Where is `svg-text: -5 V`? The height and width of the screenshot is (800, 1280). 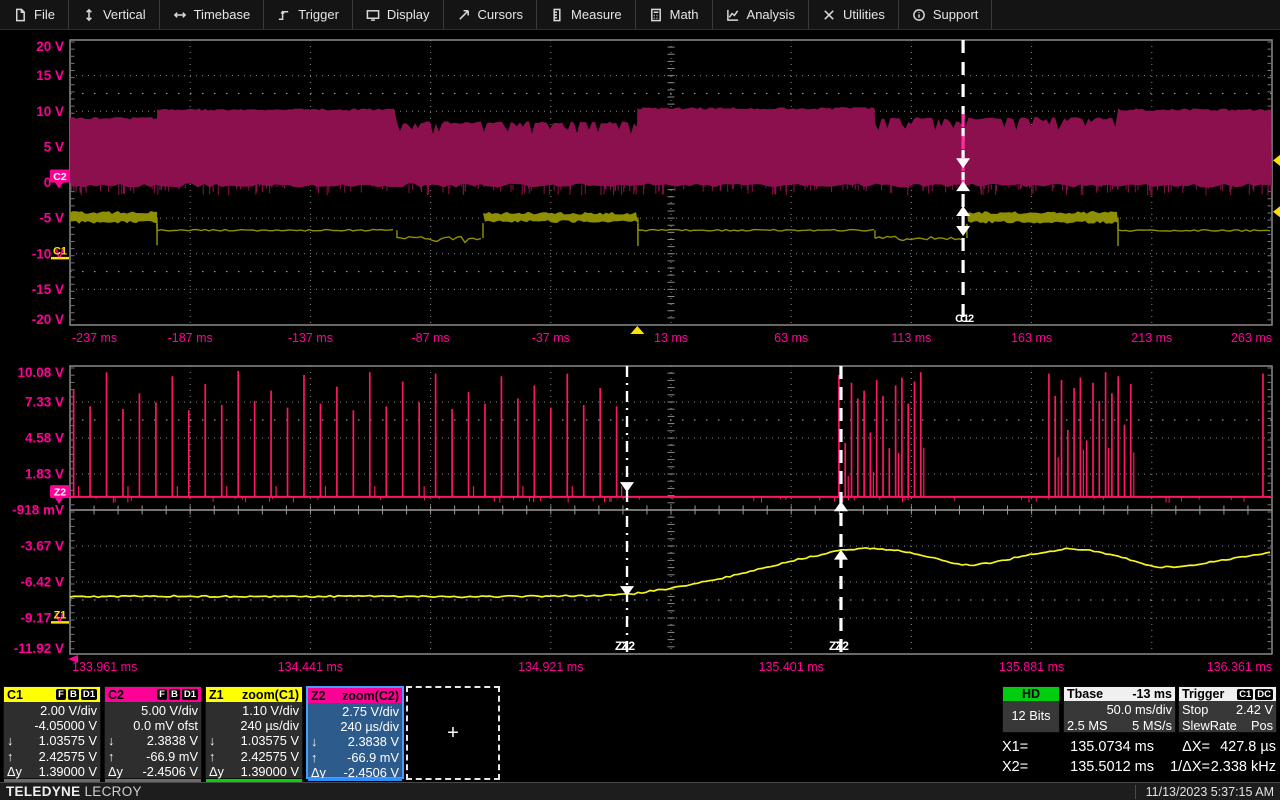
svg-text: -5 V is located at coordinates (51, 218).